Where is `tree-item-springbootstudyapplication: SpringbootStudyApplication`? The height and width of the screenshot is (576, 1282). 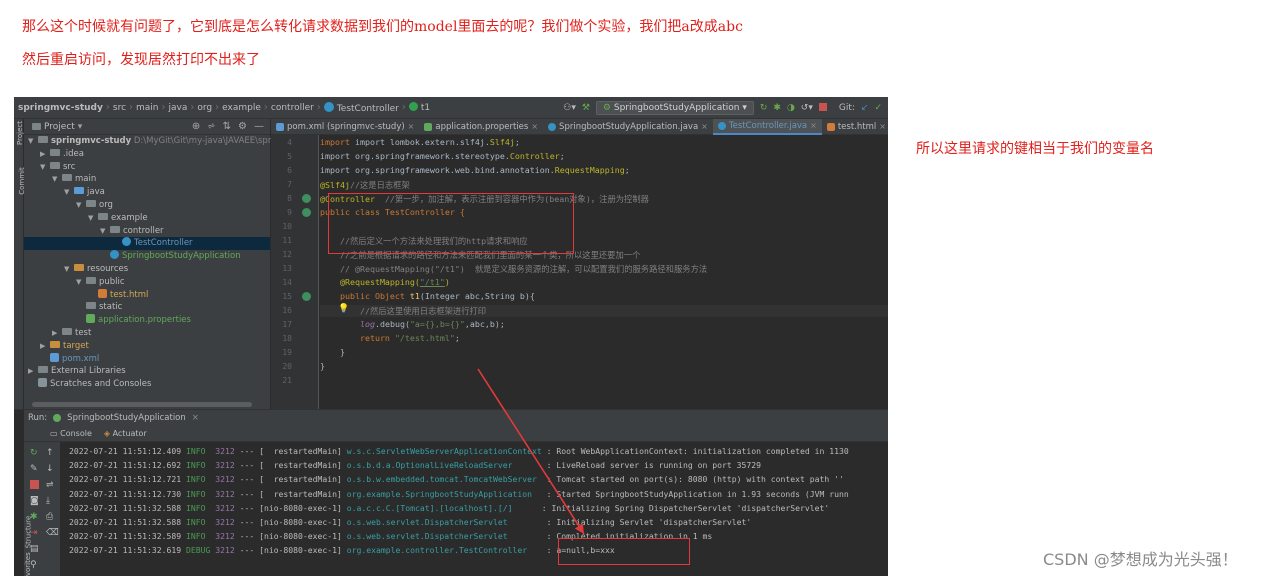
tree-item-springbootstudyapplication: SpringbootStudyApplication is located at coordinates (147, 256).